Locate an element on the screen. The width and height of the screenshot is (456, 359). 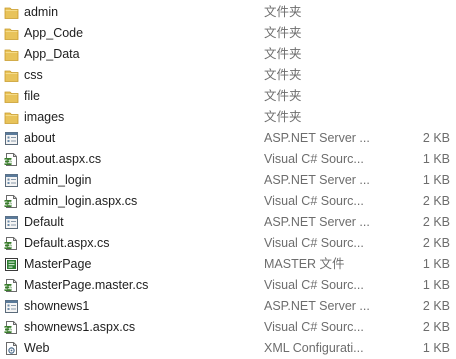
file-name: App_Data is located at coordinates (52, 54).